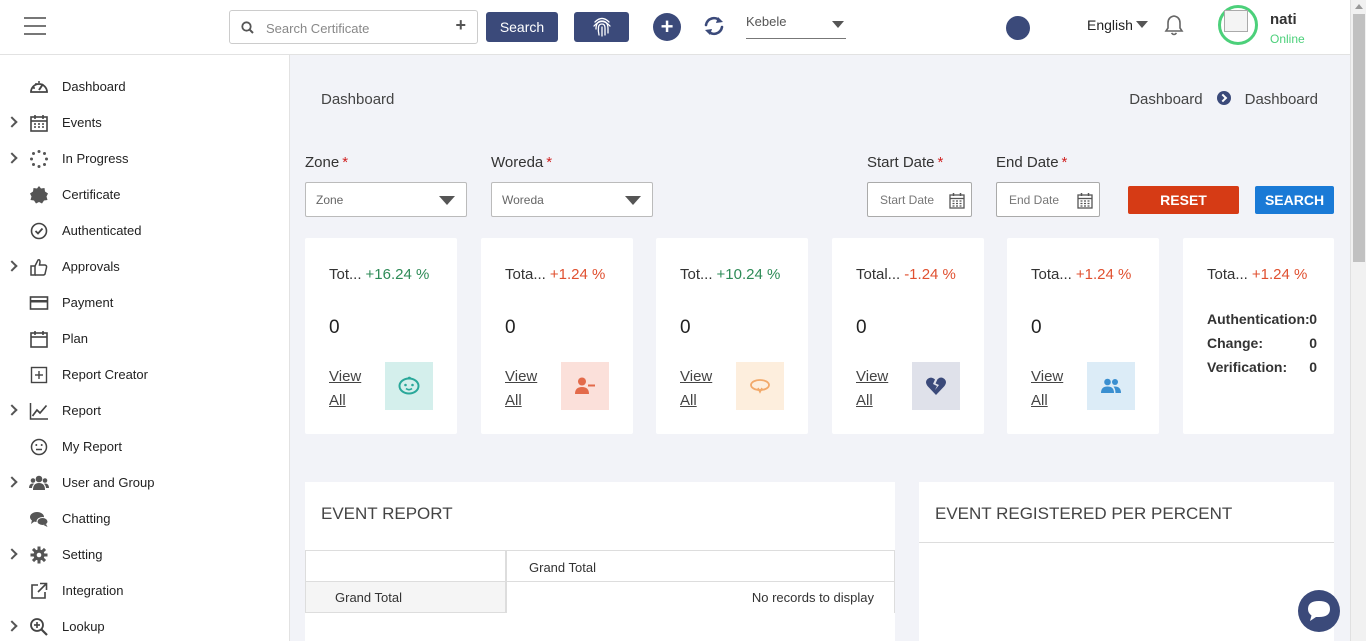 The width and height of the screenshot is (1366, 641). I want to click on sidebar-item-payment: Payment, so click(145, 305).